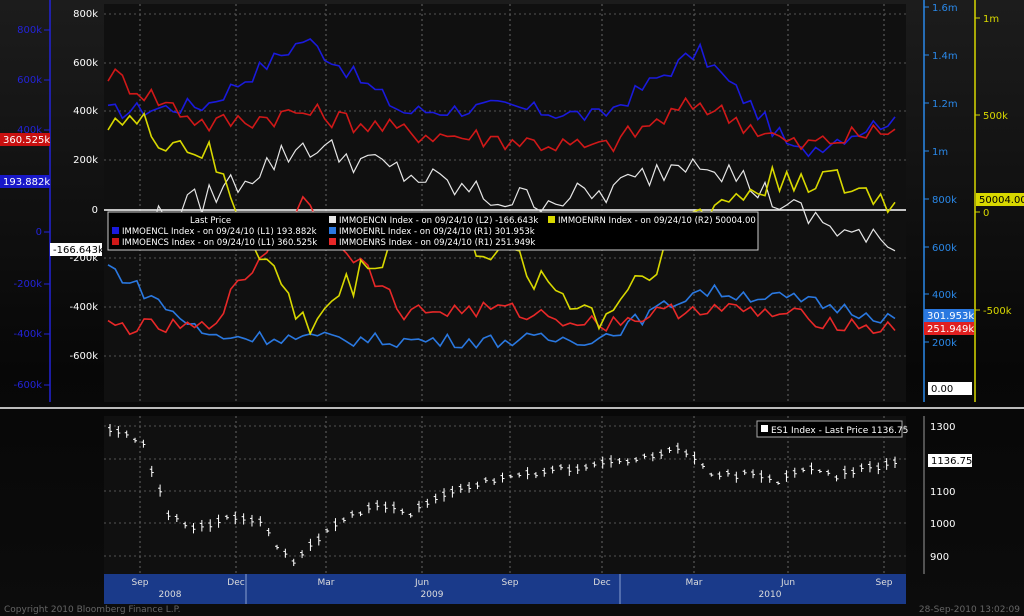 This screenshot has width=1024, height=616. Describe the element at coordinates (839, 431) in the screenshot. I see `price-legend-text: ES1 Index - Last Price 1136.75` at that location.